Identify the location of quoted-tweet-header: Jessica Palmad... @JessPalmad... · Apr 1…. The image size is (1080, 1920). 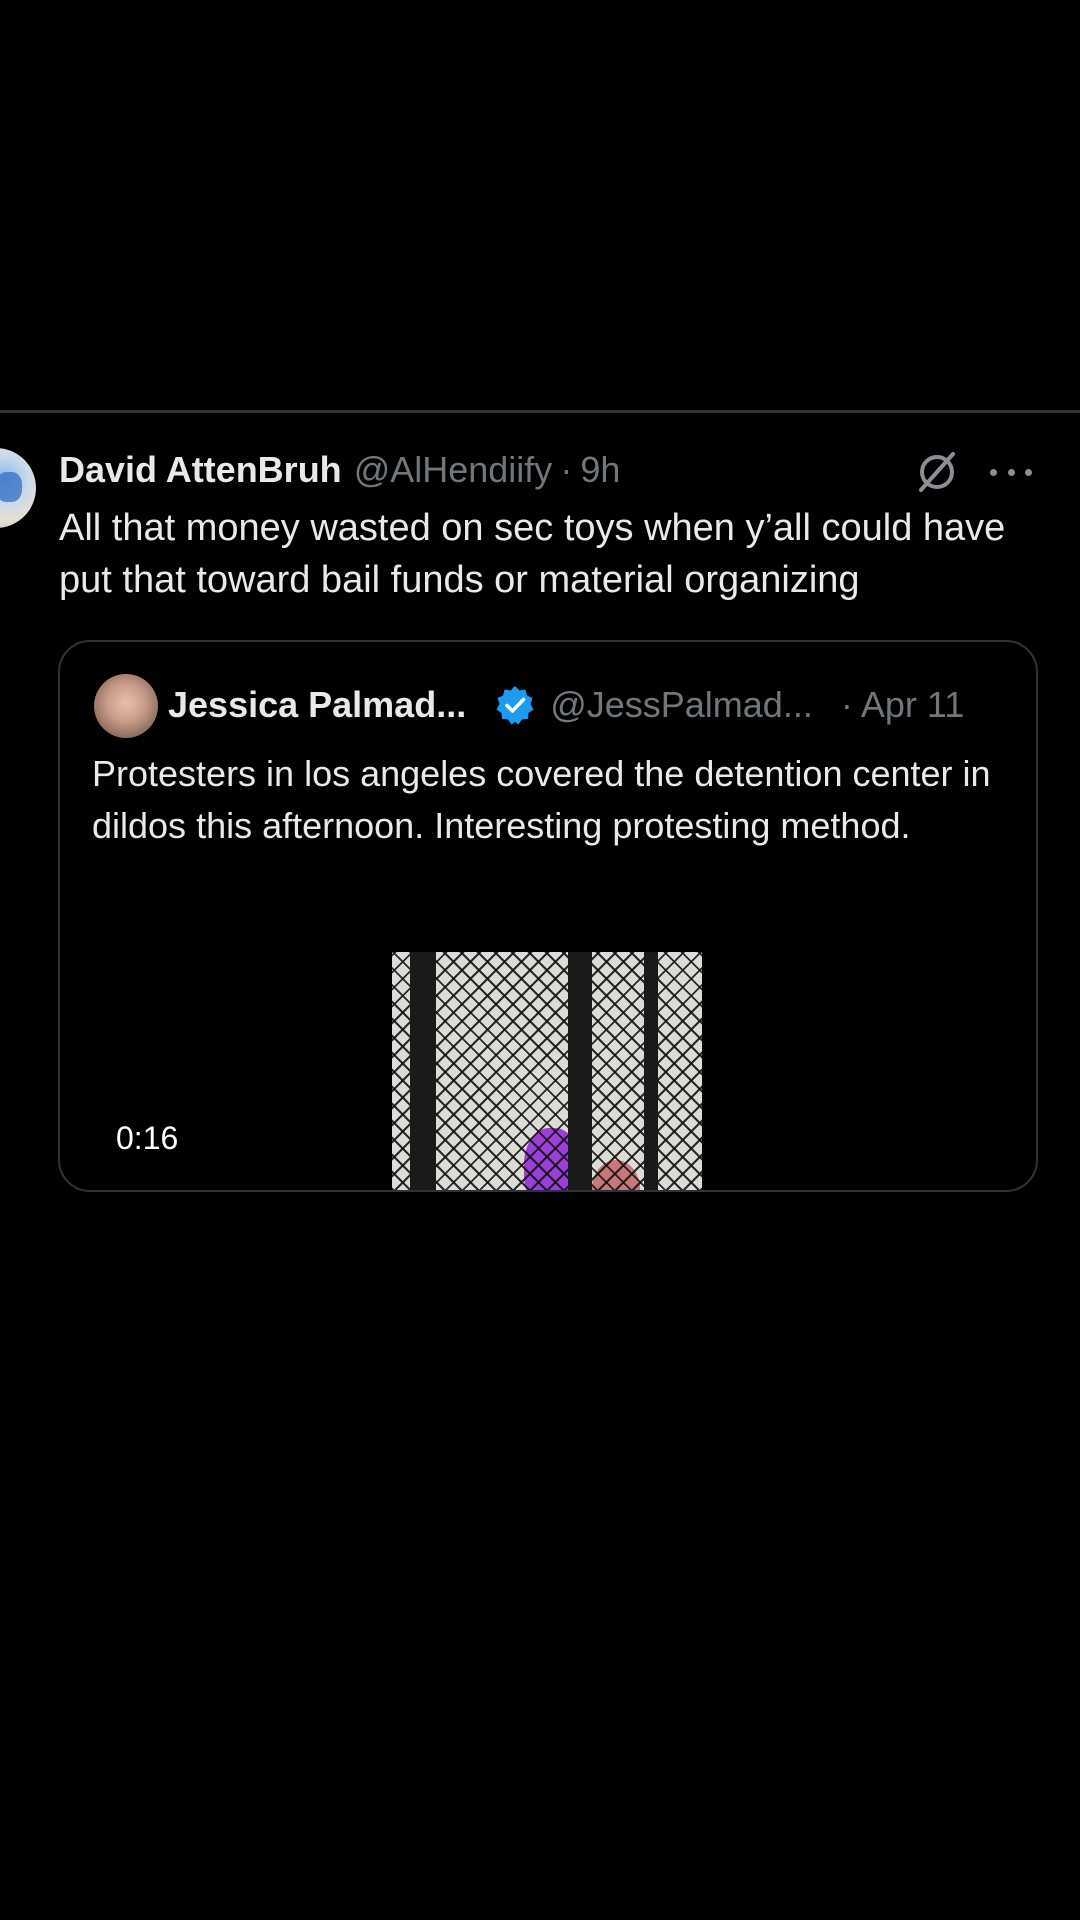
(566, 705).